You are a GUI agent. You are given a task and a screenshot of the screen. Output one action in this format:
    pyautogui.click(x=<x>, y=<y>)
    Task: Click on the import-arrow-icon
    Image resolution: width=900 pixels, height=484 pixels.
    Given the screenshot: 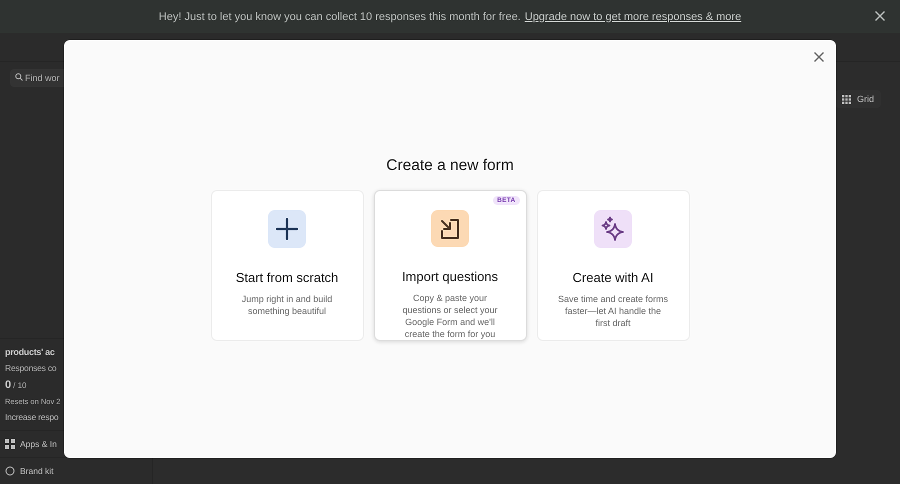 What is the action you would take?
    pyautogui.click(x=450, y=229)
    